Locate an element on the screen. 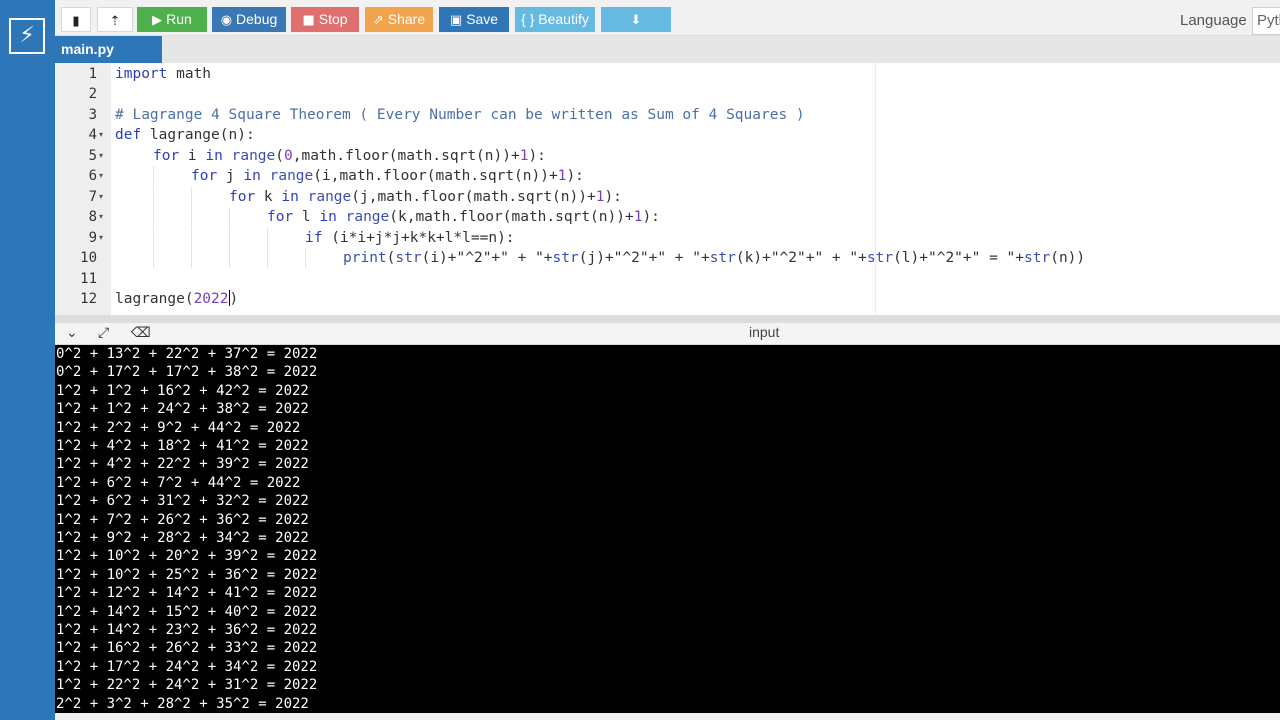 This screenshot has width=1280, height=720. output-line: 1^2 + 12^2 + 14^2 + 41^2 = 2022 is located at coordinates (187, 593).